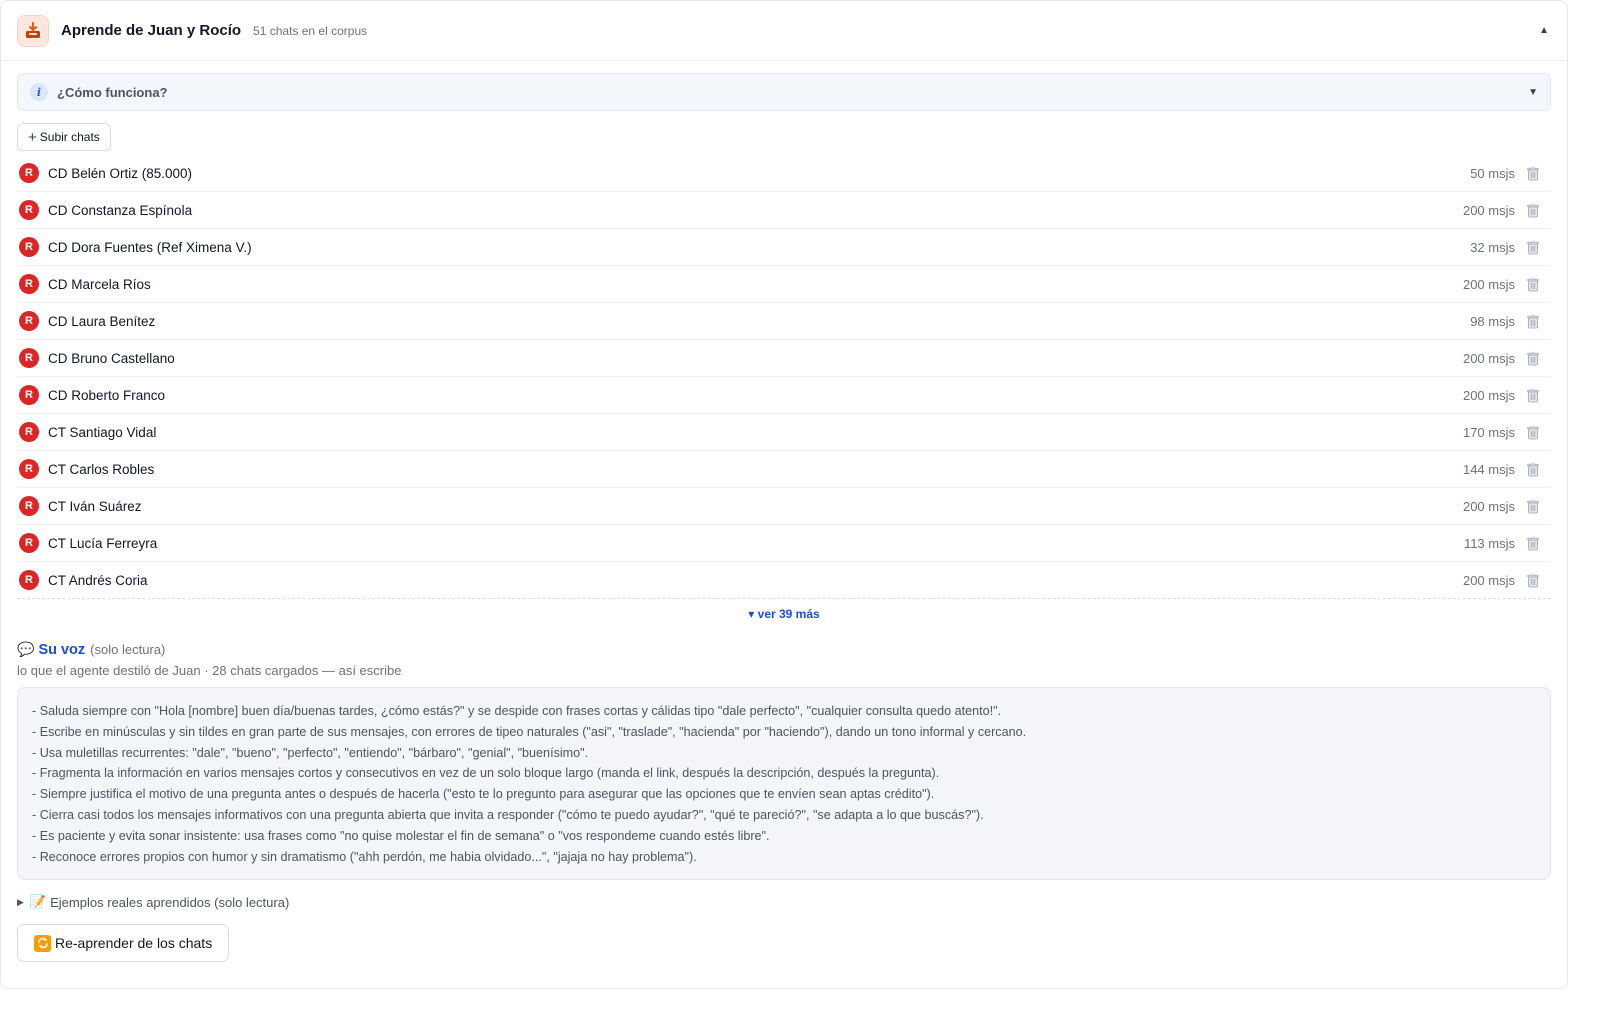  I want to click on how-it-works-label: ¿Cómo funciona?, so click(112, 92).